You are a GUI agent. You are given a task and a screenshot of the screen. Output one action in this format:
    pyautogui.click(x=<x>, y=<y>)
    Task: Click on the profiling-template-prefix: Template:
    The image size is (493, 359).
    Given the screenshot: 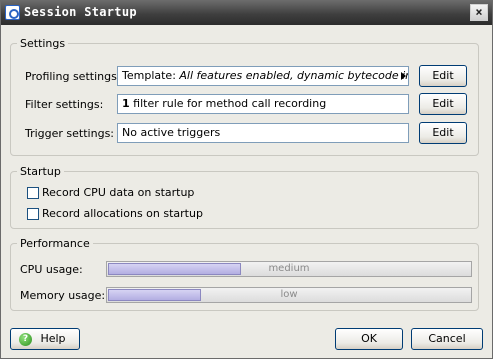 What is the action you would take?
    pyautogui.click(x=151, y=75)
    